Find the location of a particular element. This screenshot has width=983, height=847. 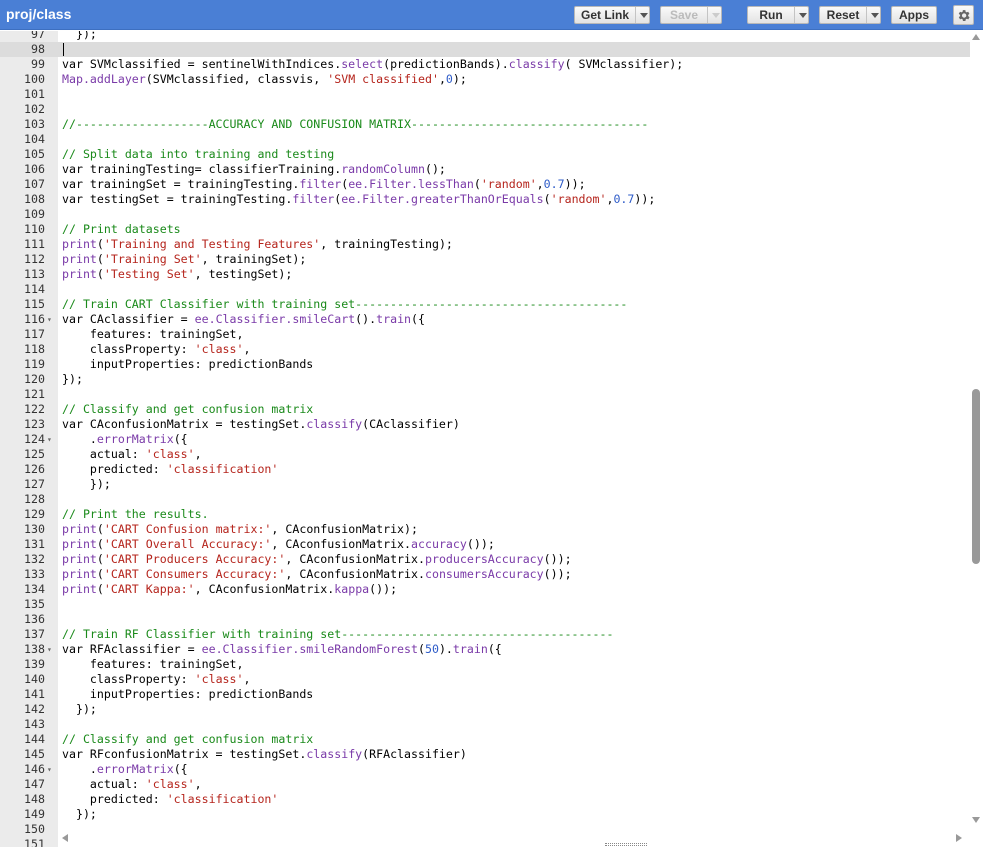

code-line: 149 }); is located at coordinates (485, 814).